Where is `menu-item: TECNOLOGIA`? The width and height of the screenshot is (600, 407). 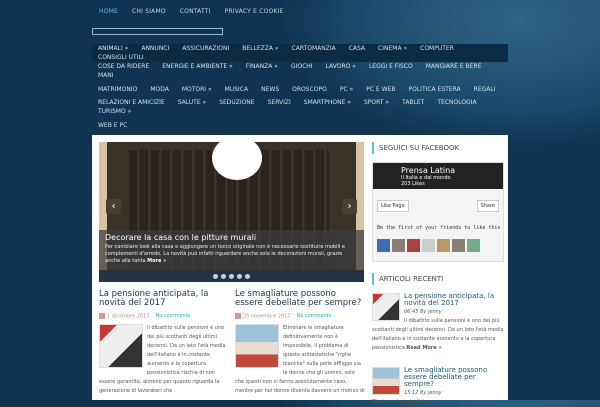
menu-item: TECNOLOGIA is located at coordinates (456, 102).